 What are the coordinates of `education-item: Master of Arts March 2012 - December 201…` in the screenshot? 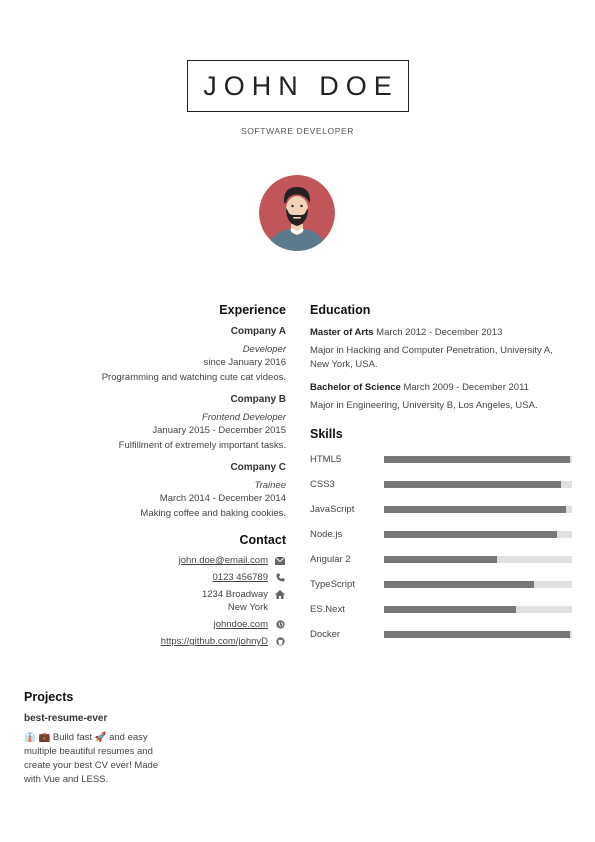 It's located at (441, 349).